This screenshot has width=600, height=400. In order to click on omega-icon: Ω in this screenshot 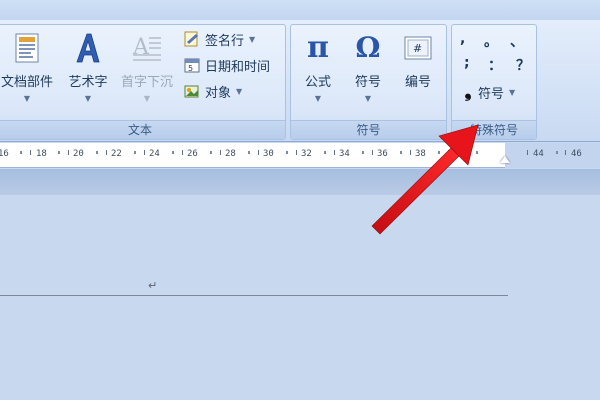, I will do `click(368, 47)`.